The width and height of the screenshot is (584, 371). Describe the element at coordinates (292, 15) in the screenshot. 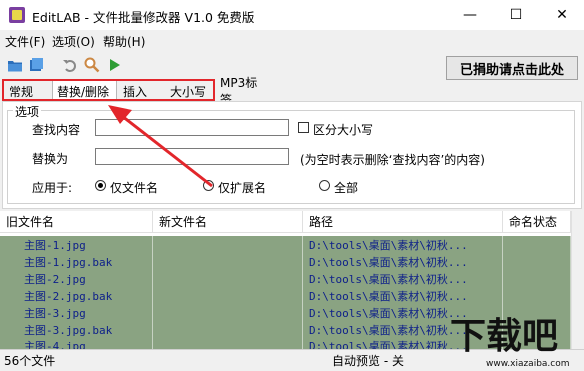

I see `title-bar: EditLAB - 文件批量修改器 V1.0 免费版 — ☐ ✕` at that location.